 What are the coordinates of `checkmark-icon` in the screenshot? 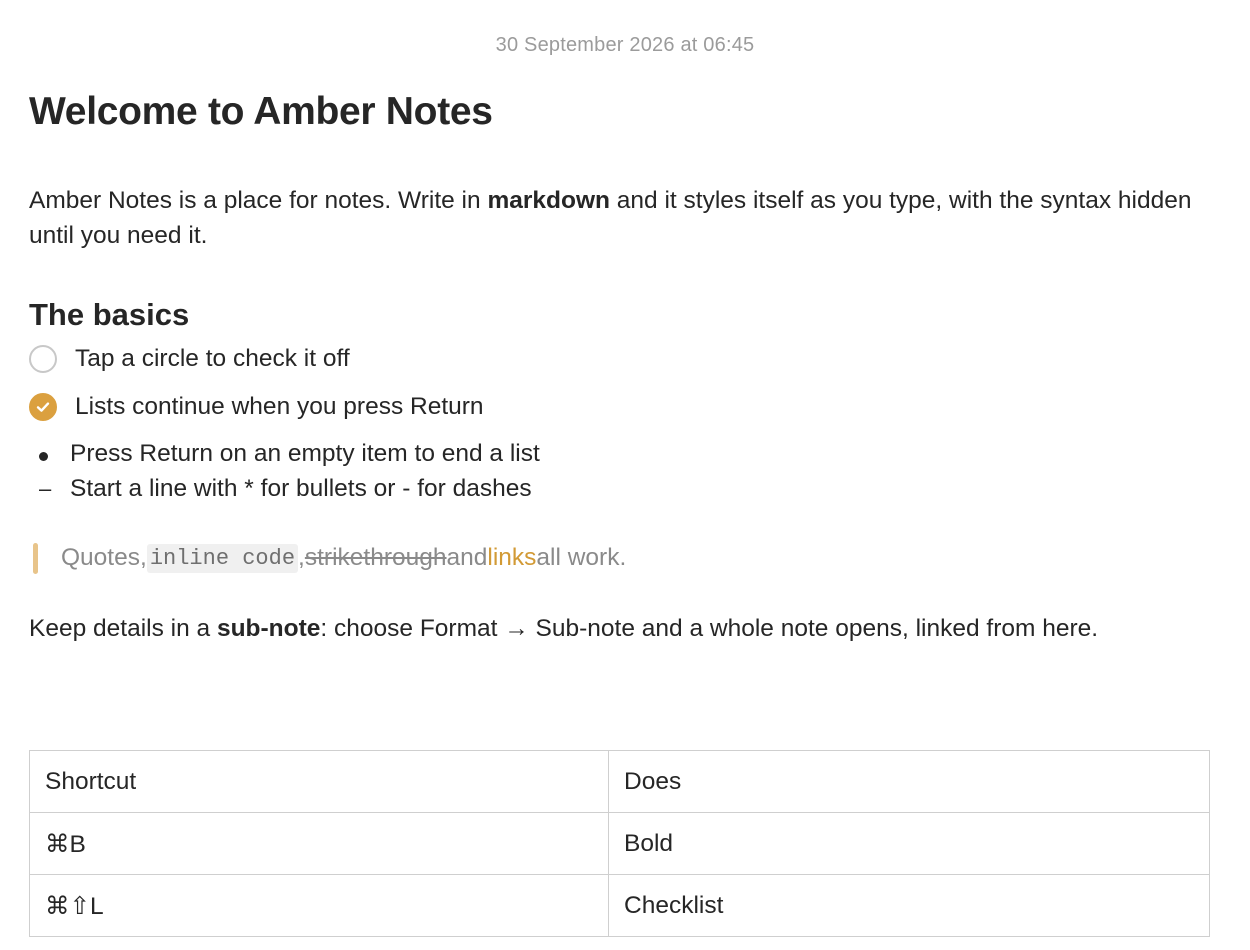 It's located at (43, 407).